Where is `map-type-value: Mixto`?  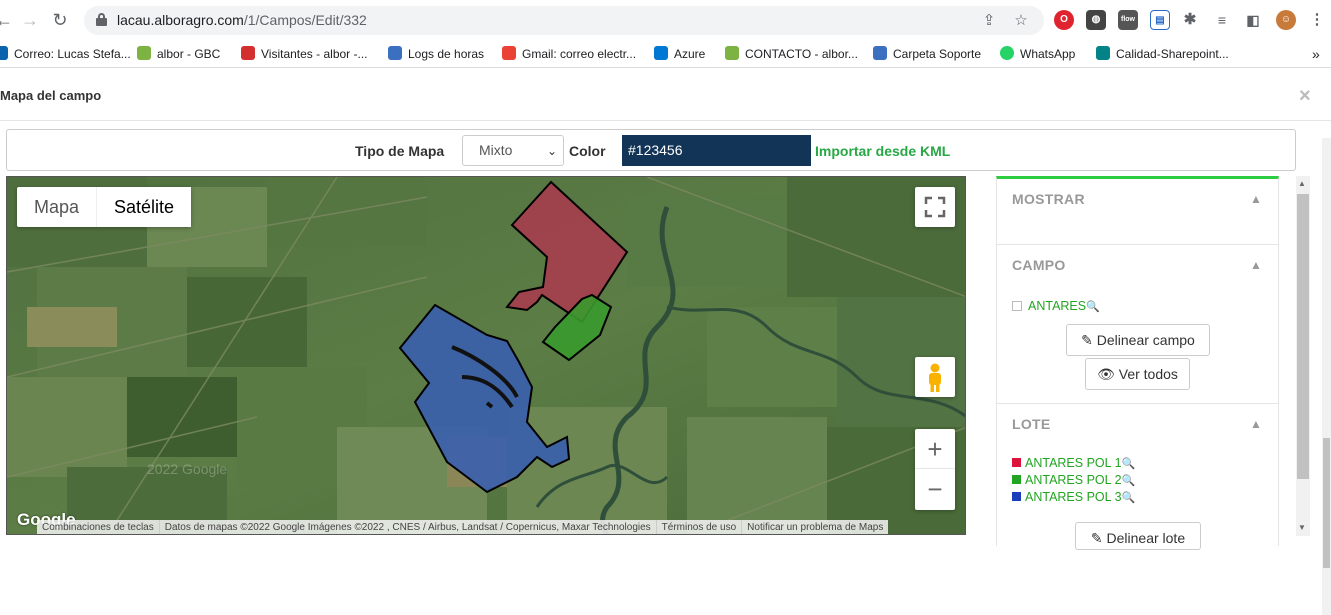 map-type-value: Mixto is located at coordinates (496, 150).